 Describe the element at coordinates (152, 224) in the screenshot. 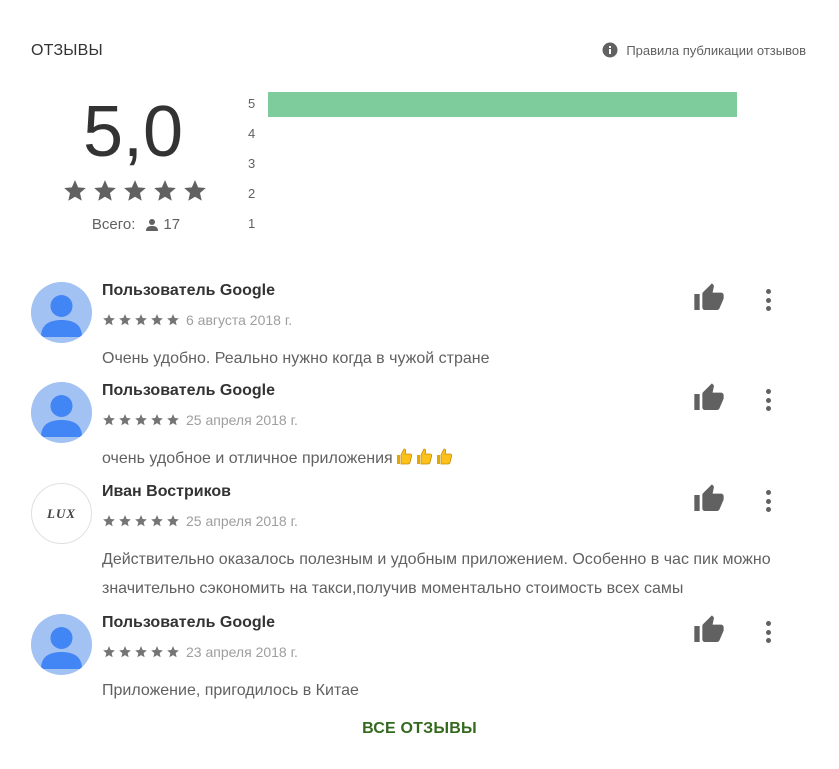

I see `person-icon` at that location.